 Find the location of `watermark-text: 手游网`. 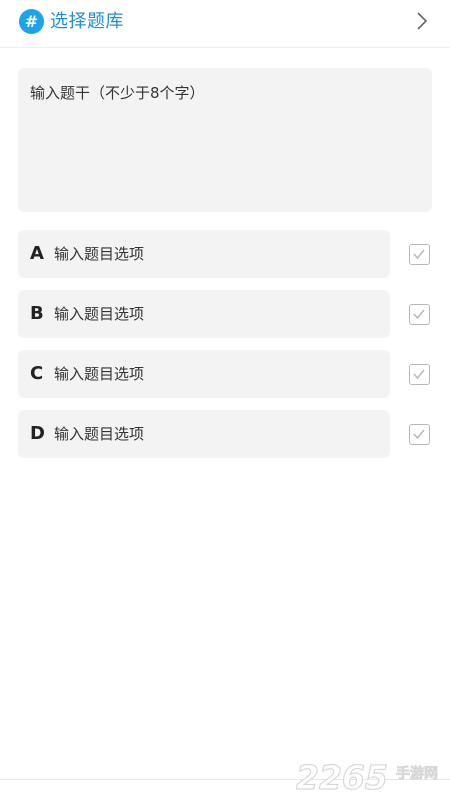

watermark-text: 手游网 is located at coordinates (417, 773).